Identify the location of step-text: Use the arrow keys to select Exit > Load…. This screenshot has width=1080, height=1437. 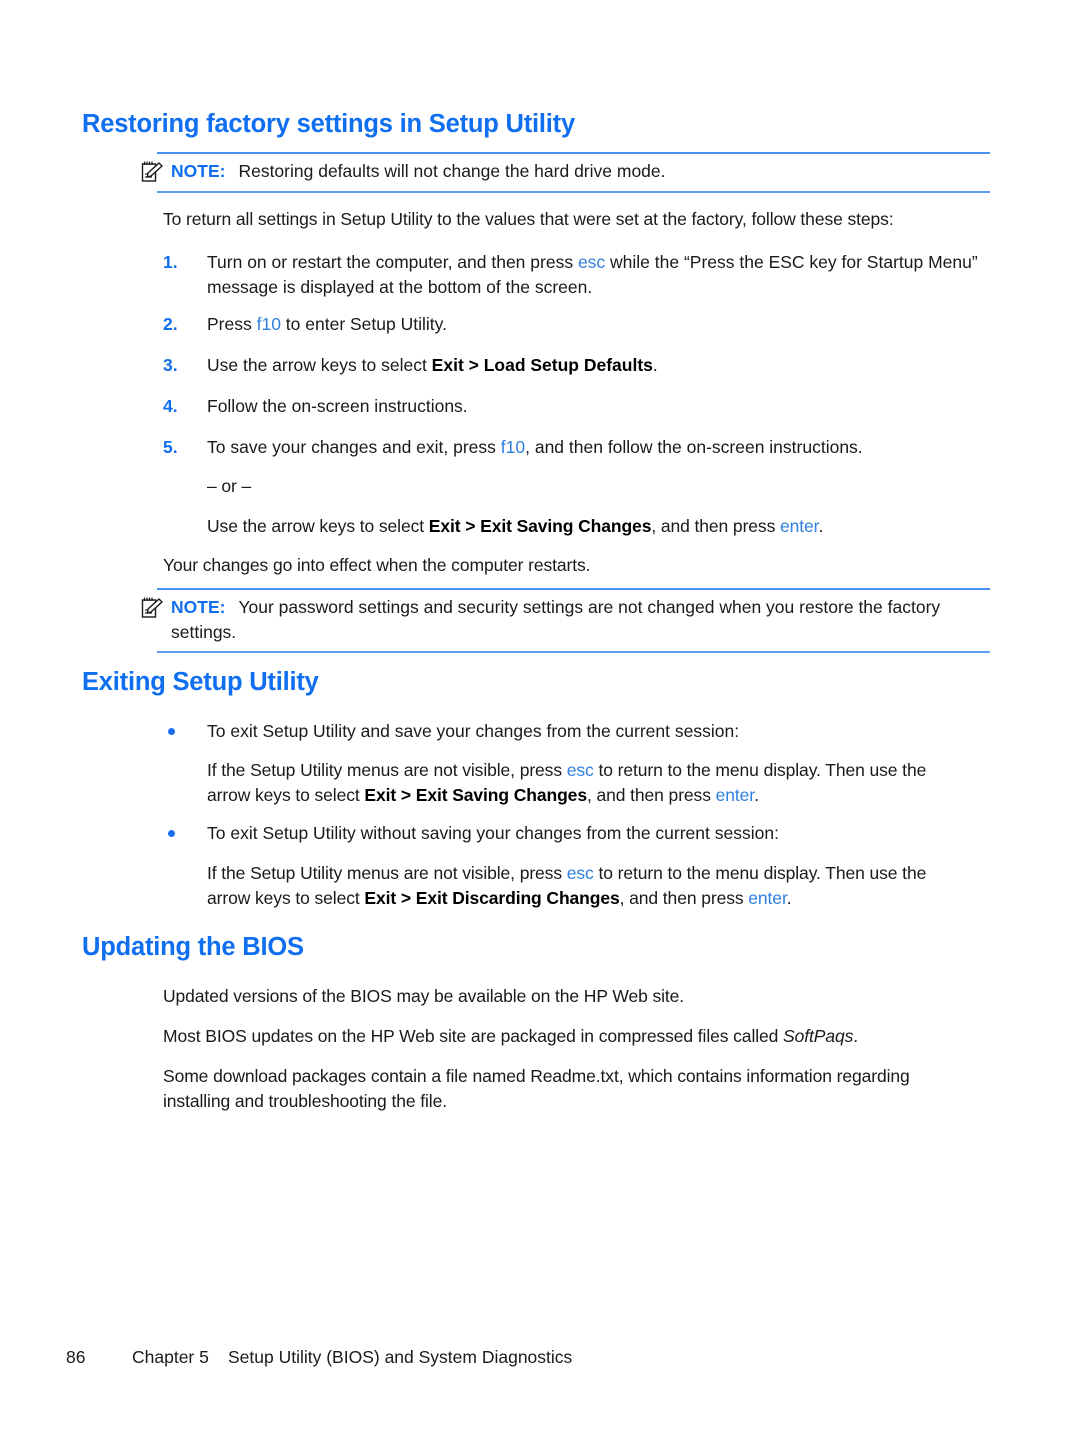
(597, 365).